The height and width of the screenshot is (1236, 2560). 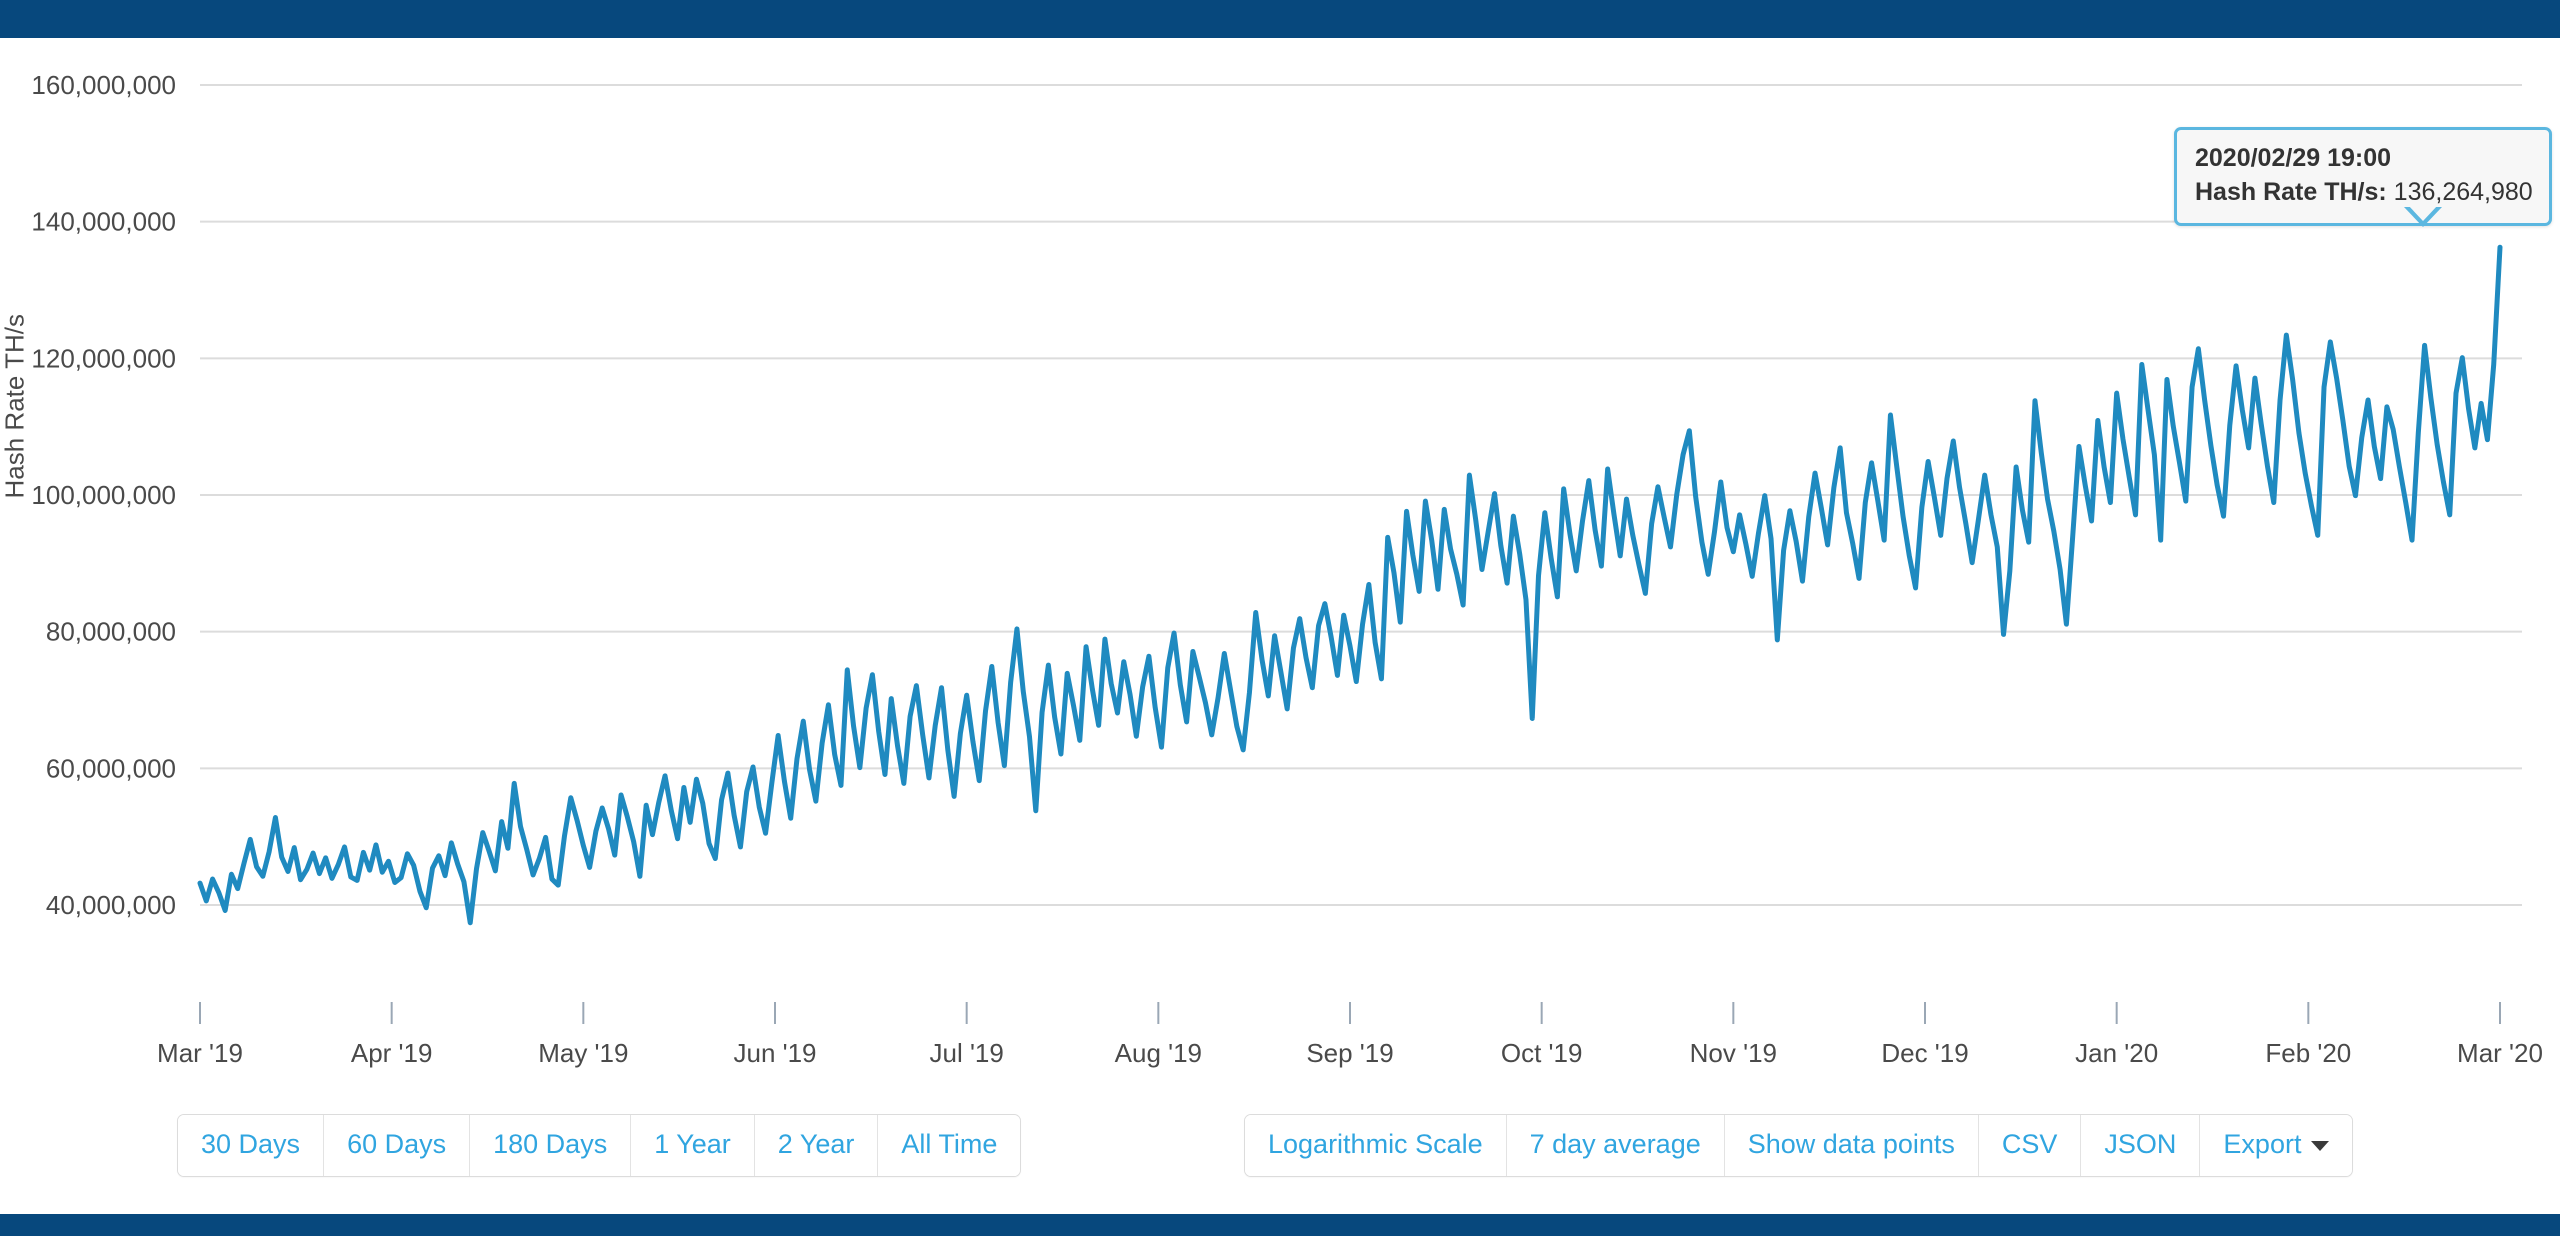 I want to click on tooltip-value: 136,264,980, so click(x=2463, y=191).